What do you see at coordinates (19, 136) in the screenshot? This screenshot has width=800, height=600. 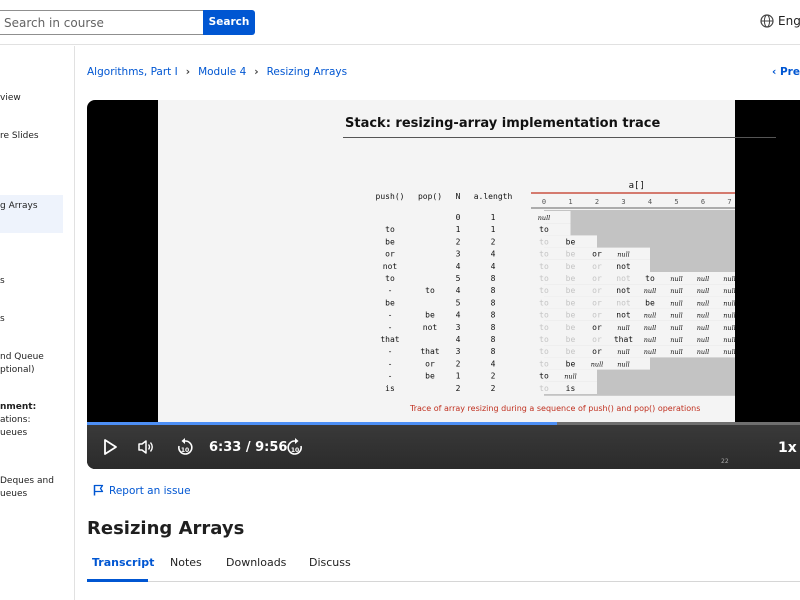 I see `sidebar-item-2: re Slides` at bounding box center [19, 136].